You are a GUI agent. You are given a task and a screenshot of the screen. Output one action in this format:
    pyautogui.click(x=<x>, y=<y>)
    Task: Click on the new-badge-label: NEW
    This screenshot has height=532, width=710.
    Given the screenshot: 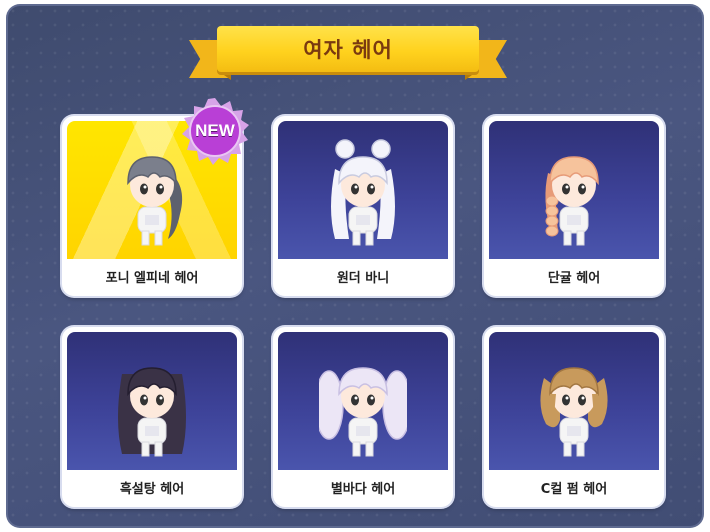 What is the action you would take?
    pyautogui.click(x=215, y=130)
    